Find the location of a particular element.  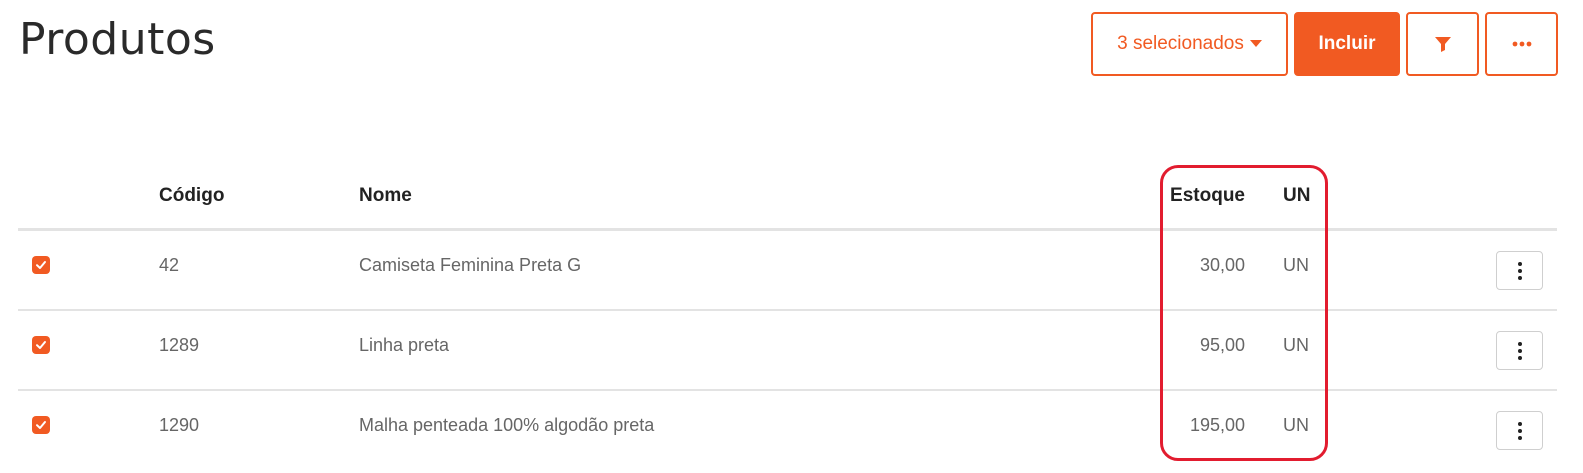

cell-name: Malha penteada 100% algodão preta is located at coordinates (507, 425).